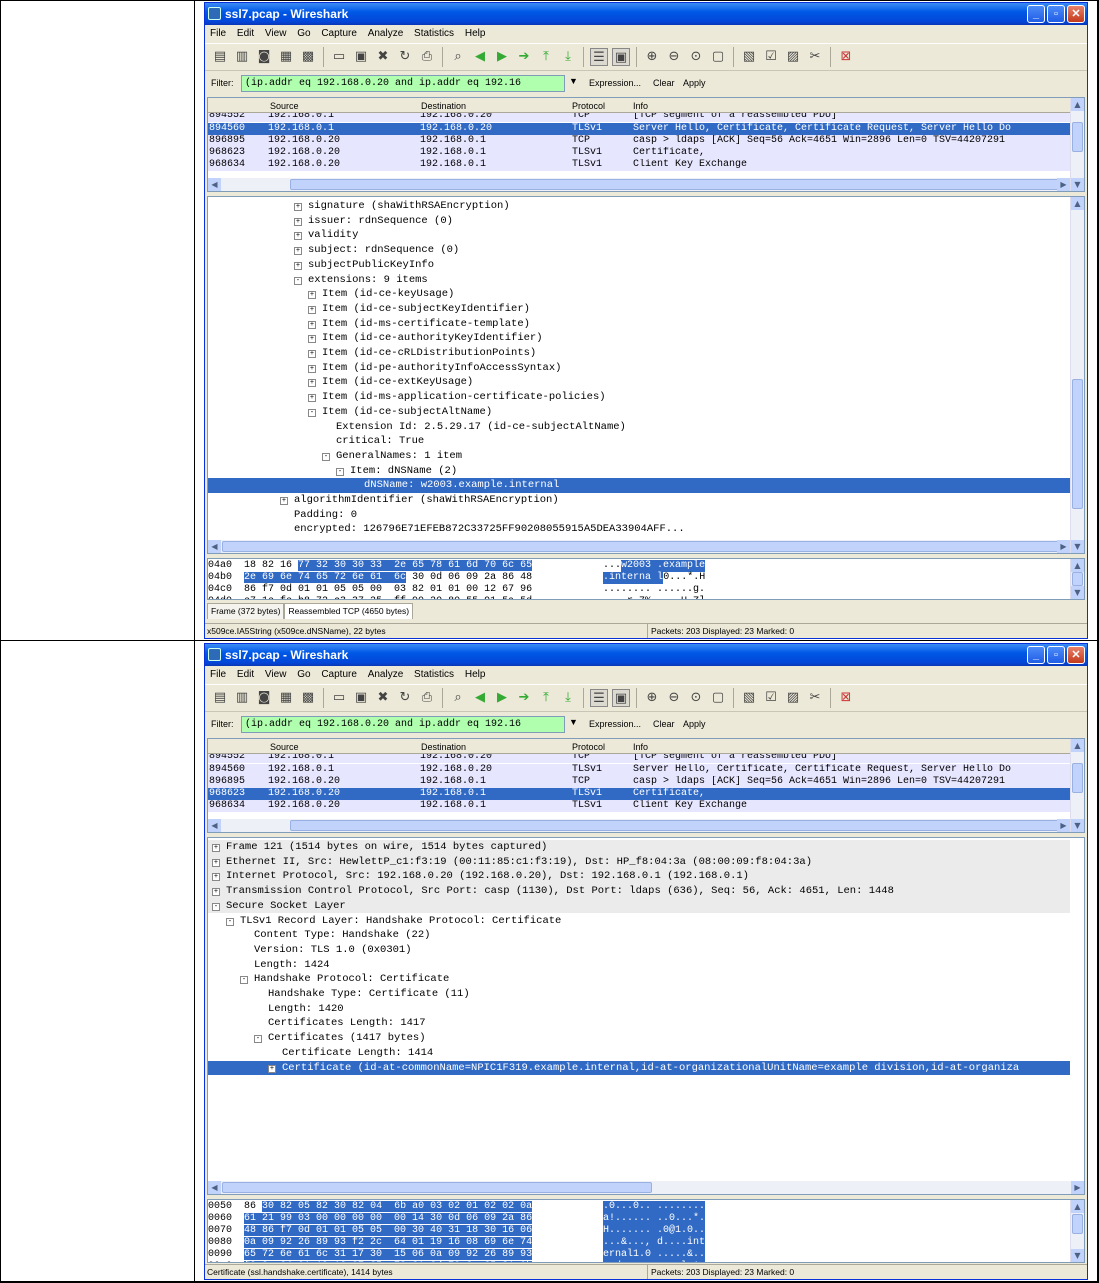 The height and width of the screenshot is (1283, 1099). Describe the element at coordinates (696, 698) in the screenshot. I see `zoom-normal-icon: ⊙` at that location.